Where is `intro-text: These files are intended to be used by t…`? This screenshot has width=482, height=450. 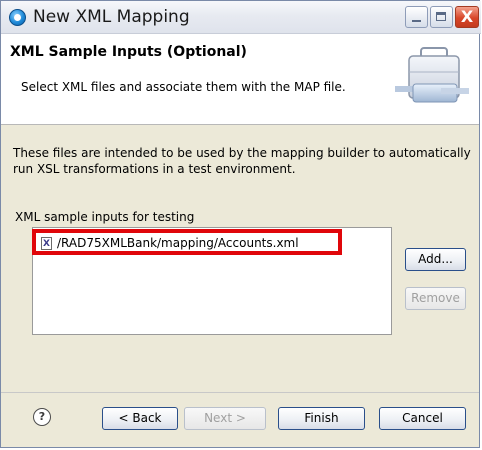 intro-text: These files are intended to be used by t… is located at coordinates (242, 161).